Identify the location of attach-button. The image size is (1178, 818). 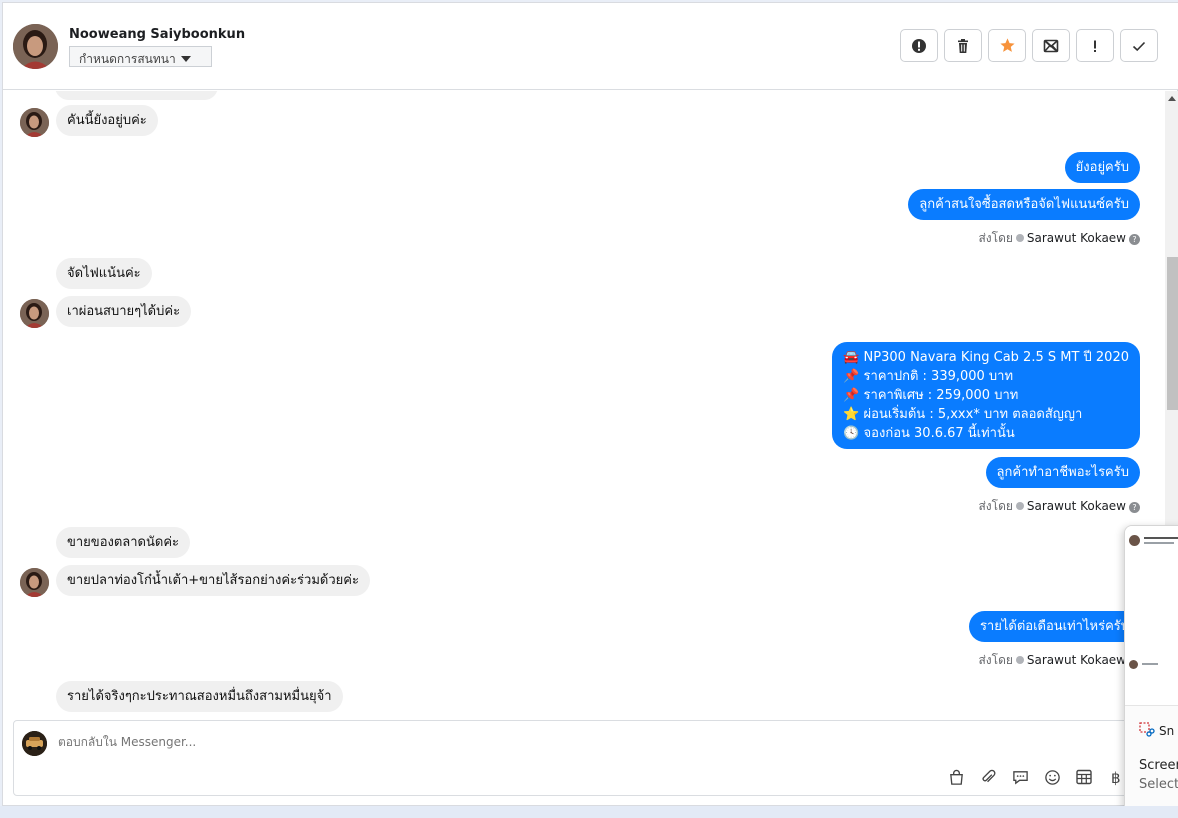
(988, 777).